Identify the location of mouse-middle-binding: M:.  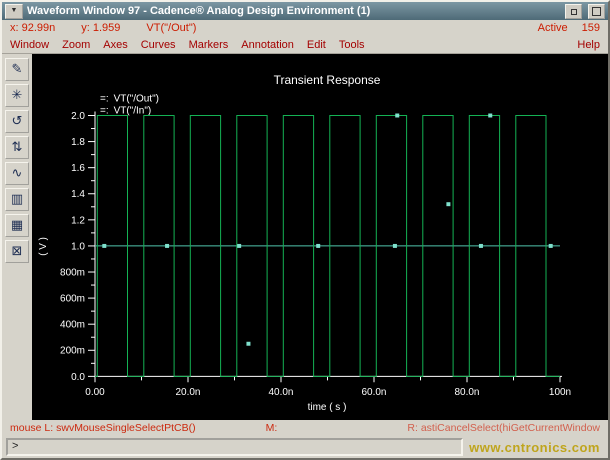
(271, 428).